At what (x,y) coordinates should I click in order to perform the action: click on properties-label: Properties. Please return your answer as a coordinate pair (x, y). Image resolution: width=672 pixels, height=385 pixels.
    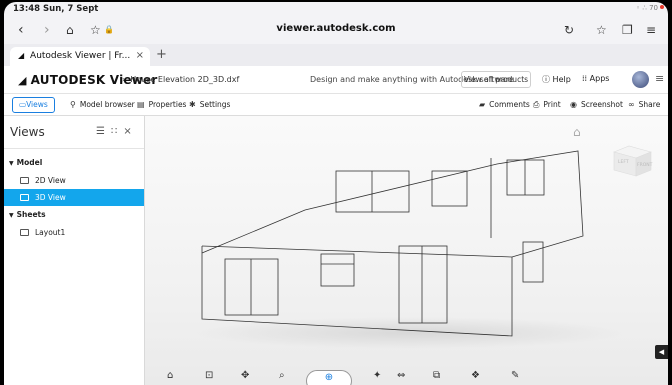
    Looking at the image, I should click on (167, 104).